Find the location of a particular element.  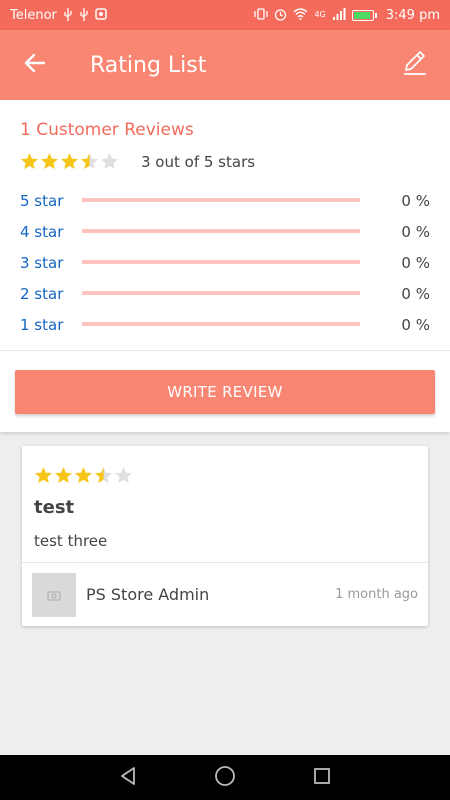

image-placeholder-icon is located at coordinates (54, 595).